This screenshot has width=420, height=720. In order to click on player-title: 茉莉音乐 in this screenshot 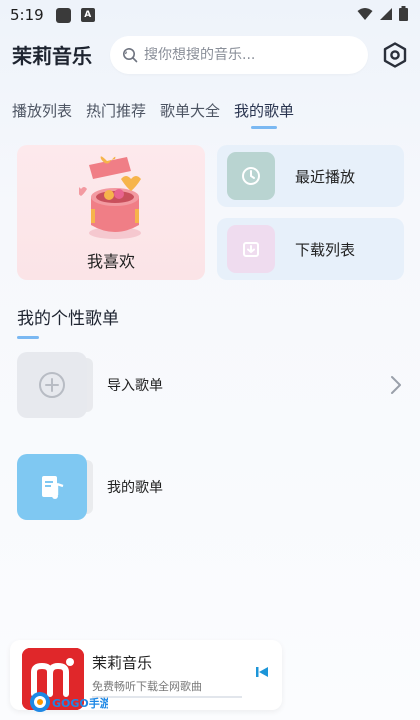, I will do `click(122, 663)`.